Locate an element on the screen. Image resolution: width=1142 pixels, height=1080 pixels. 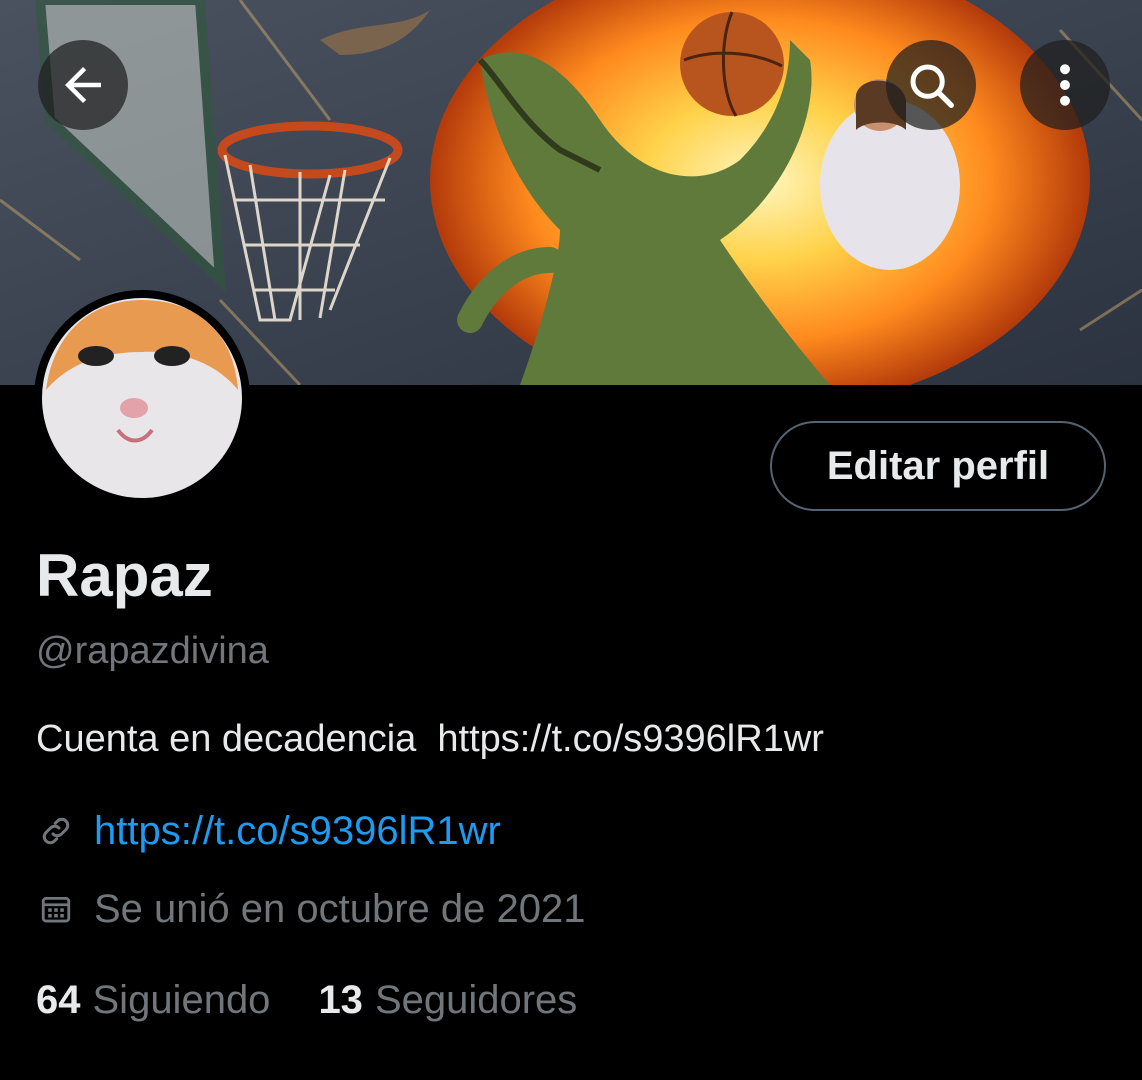
avatar-image is located at coordinates (142, 398).